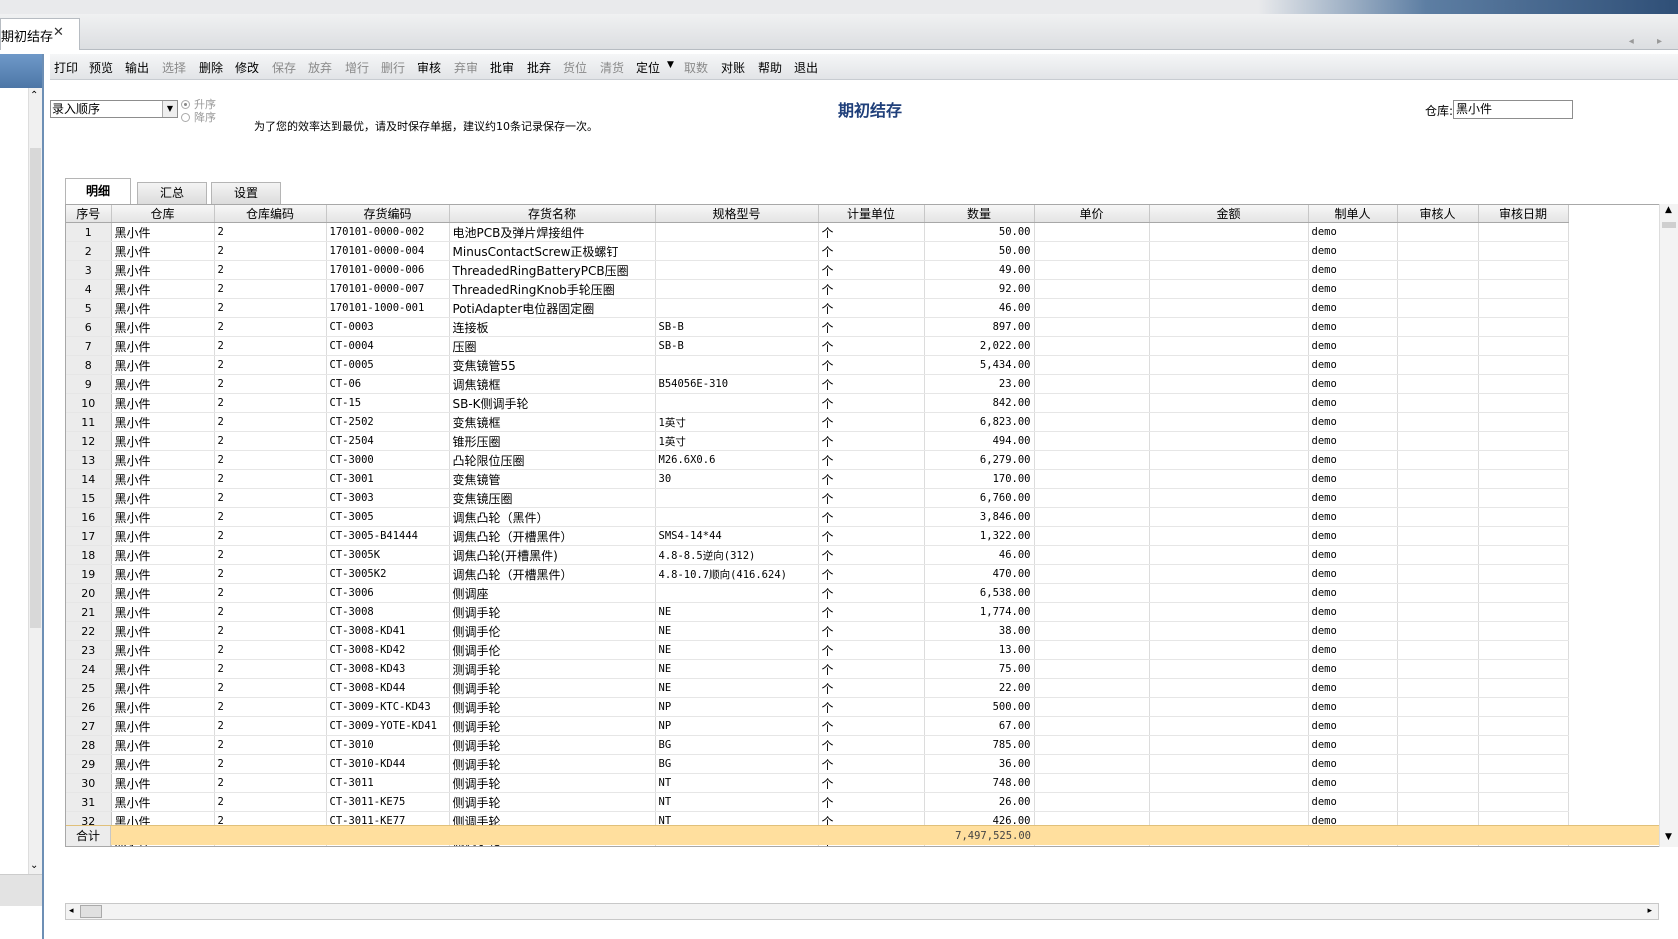 This screenshot has width=1678, height=939. Describe the element at coordinates (552, 251) in the screenshot. I see `table-cell: MinusContactScrew正极螺钉` at that location.